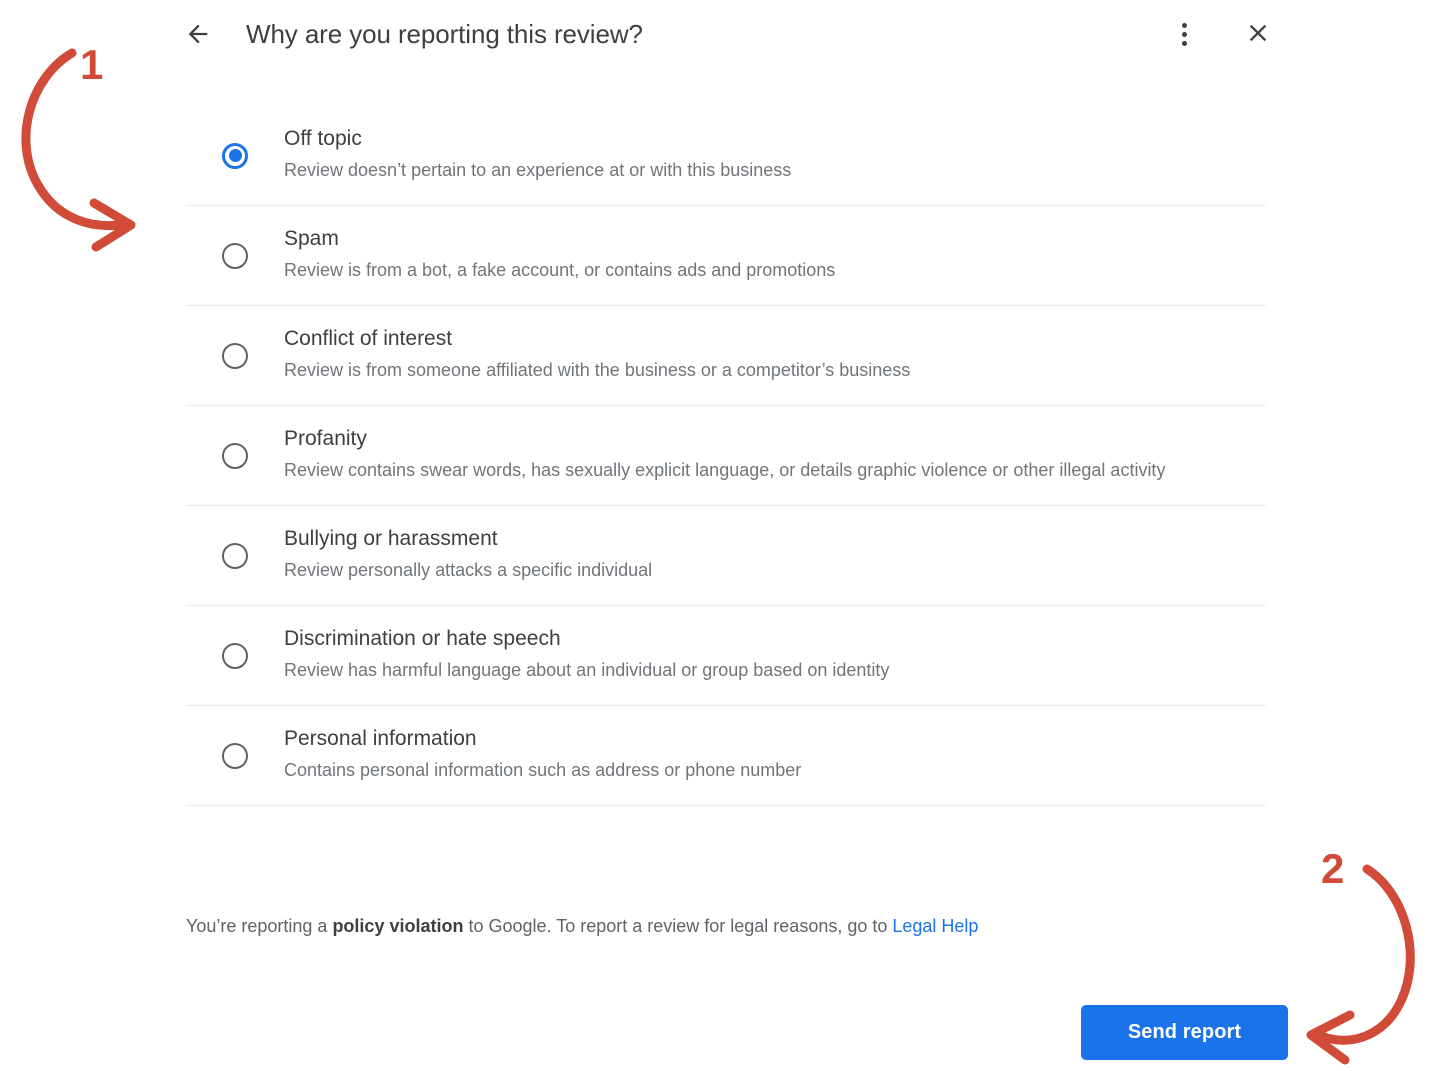 This screenshot has width=1437, height=1071. I want to click on annotation-1-number: 1, so click(92, 64).